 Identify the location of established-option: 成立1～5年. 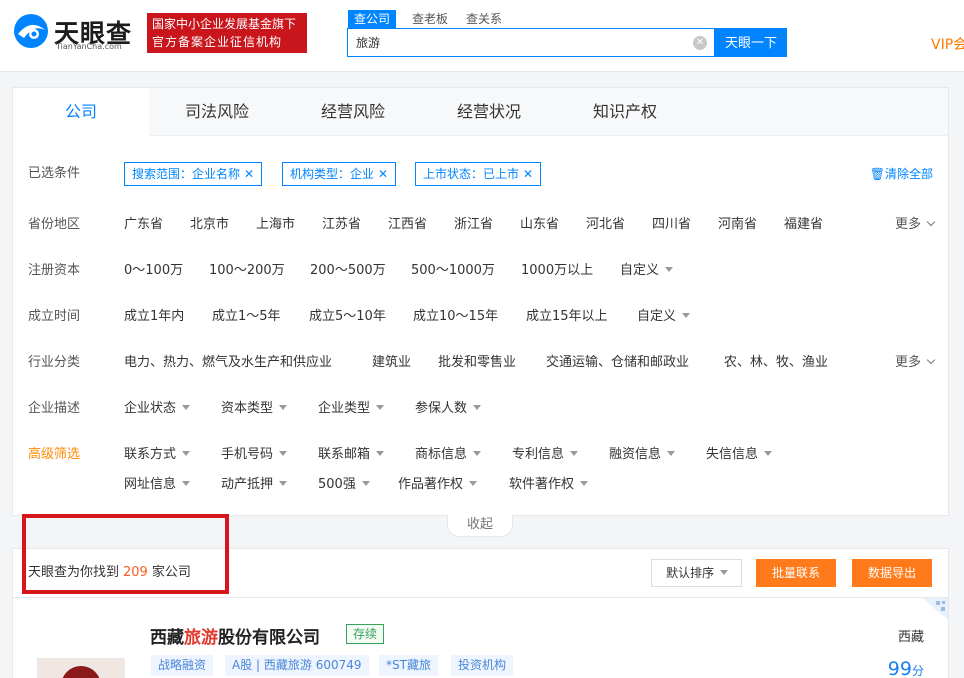
(246, 317).